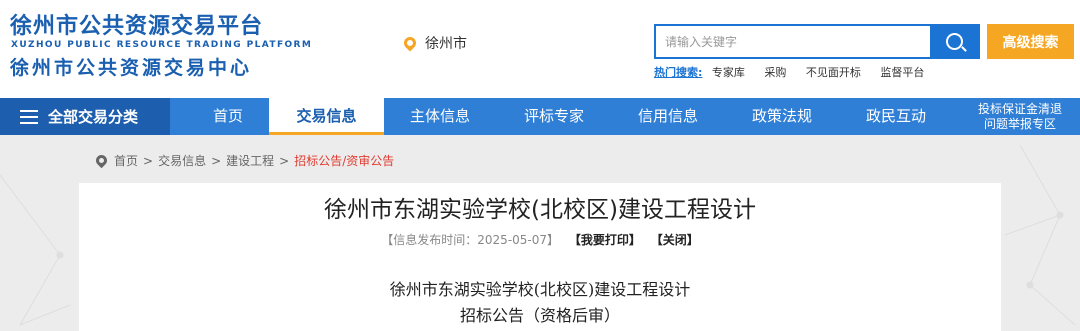 The image size is (1080, 331). What do you see at coordinates (250, 160) in the screenshot?
I see `breadcrumb-construction: 建设工程` at bounding box center [250, 160].